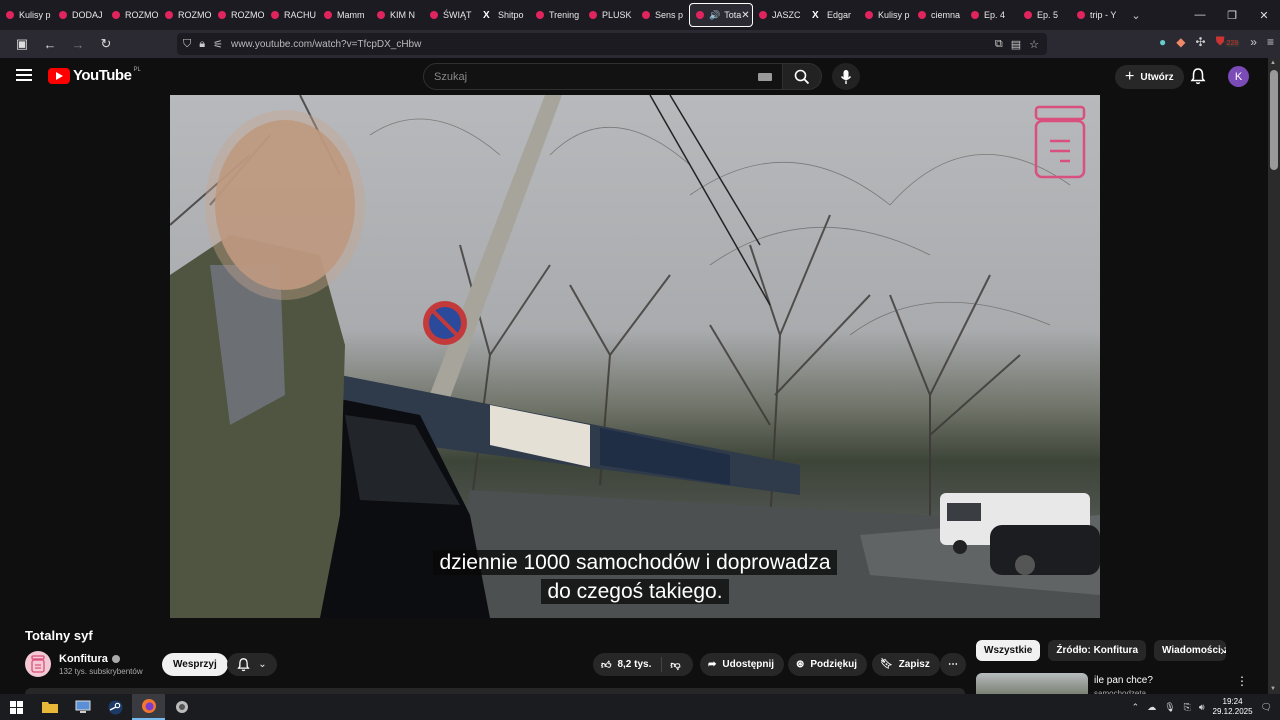 This screenshot has width=1280, height=720. What do you see at coordinates (1242, 681) in the screenshot?
I see `more-vertical-icon: ⋮` at bounding box center [1242, 681].